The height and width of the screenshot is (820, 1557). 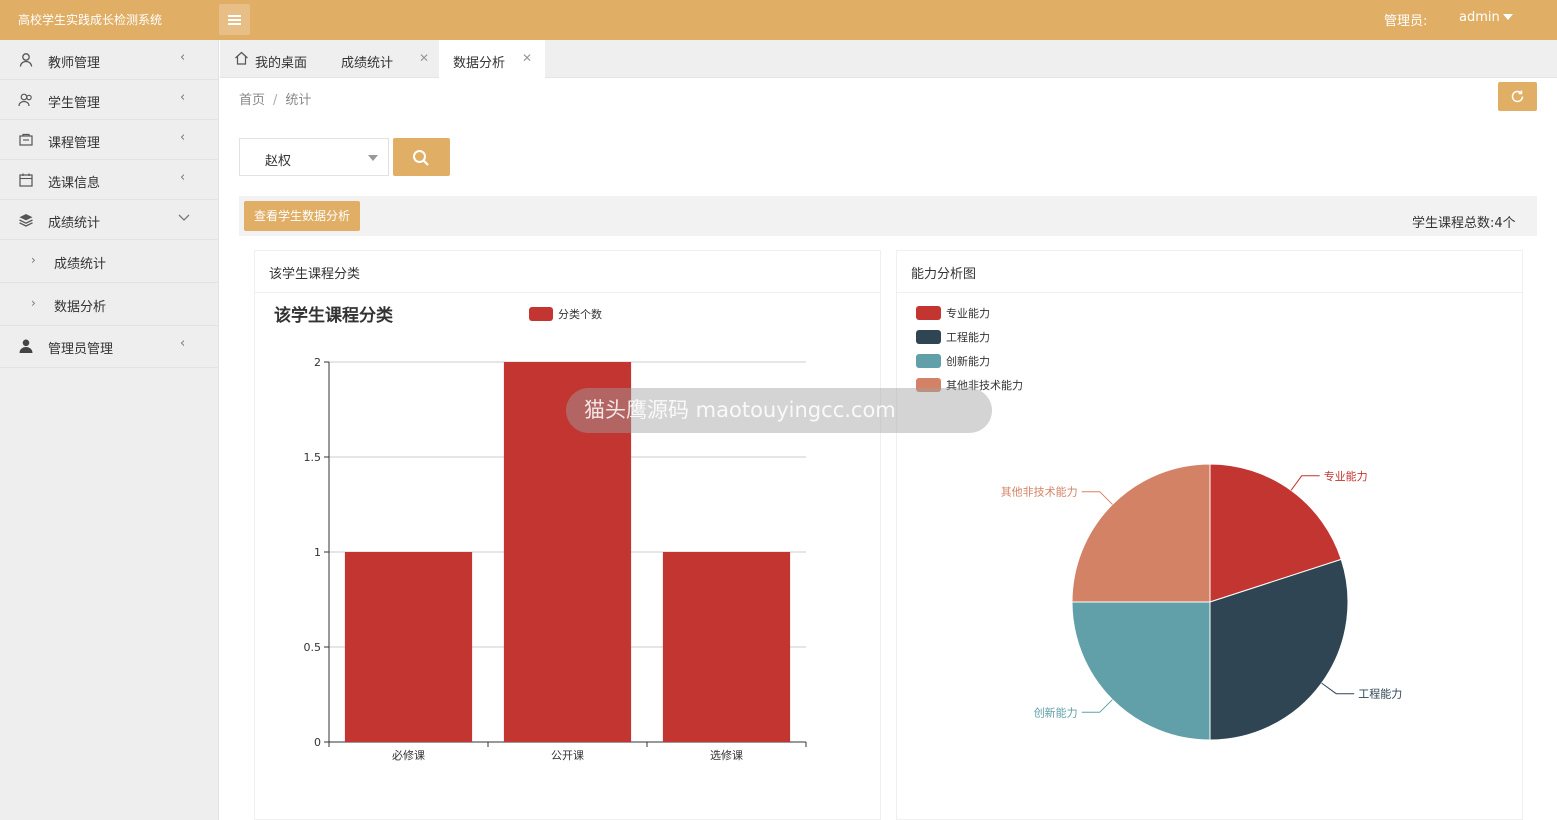 I want to click on sidebar-item-course: 课程管理 ‹, so click(x=109, y=140).